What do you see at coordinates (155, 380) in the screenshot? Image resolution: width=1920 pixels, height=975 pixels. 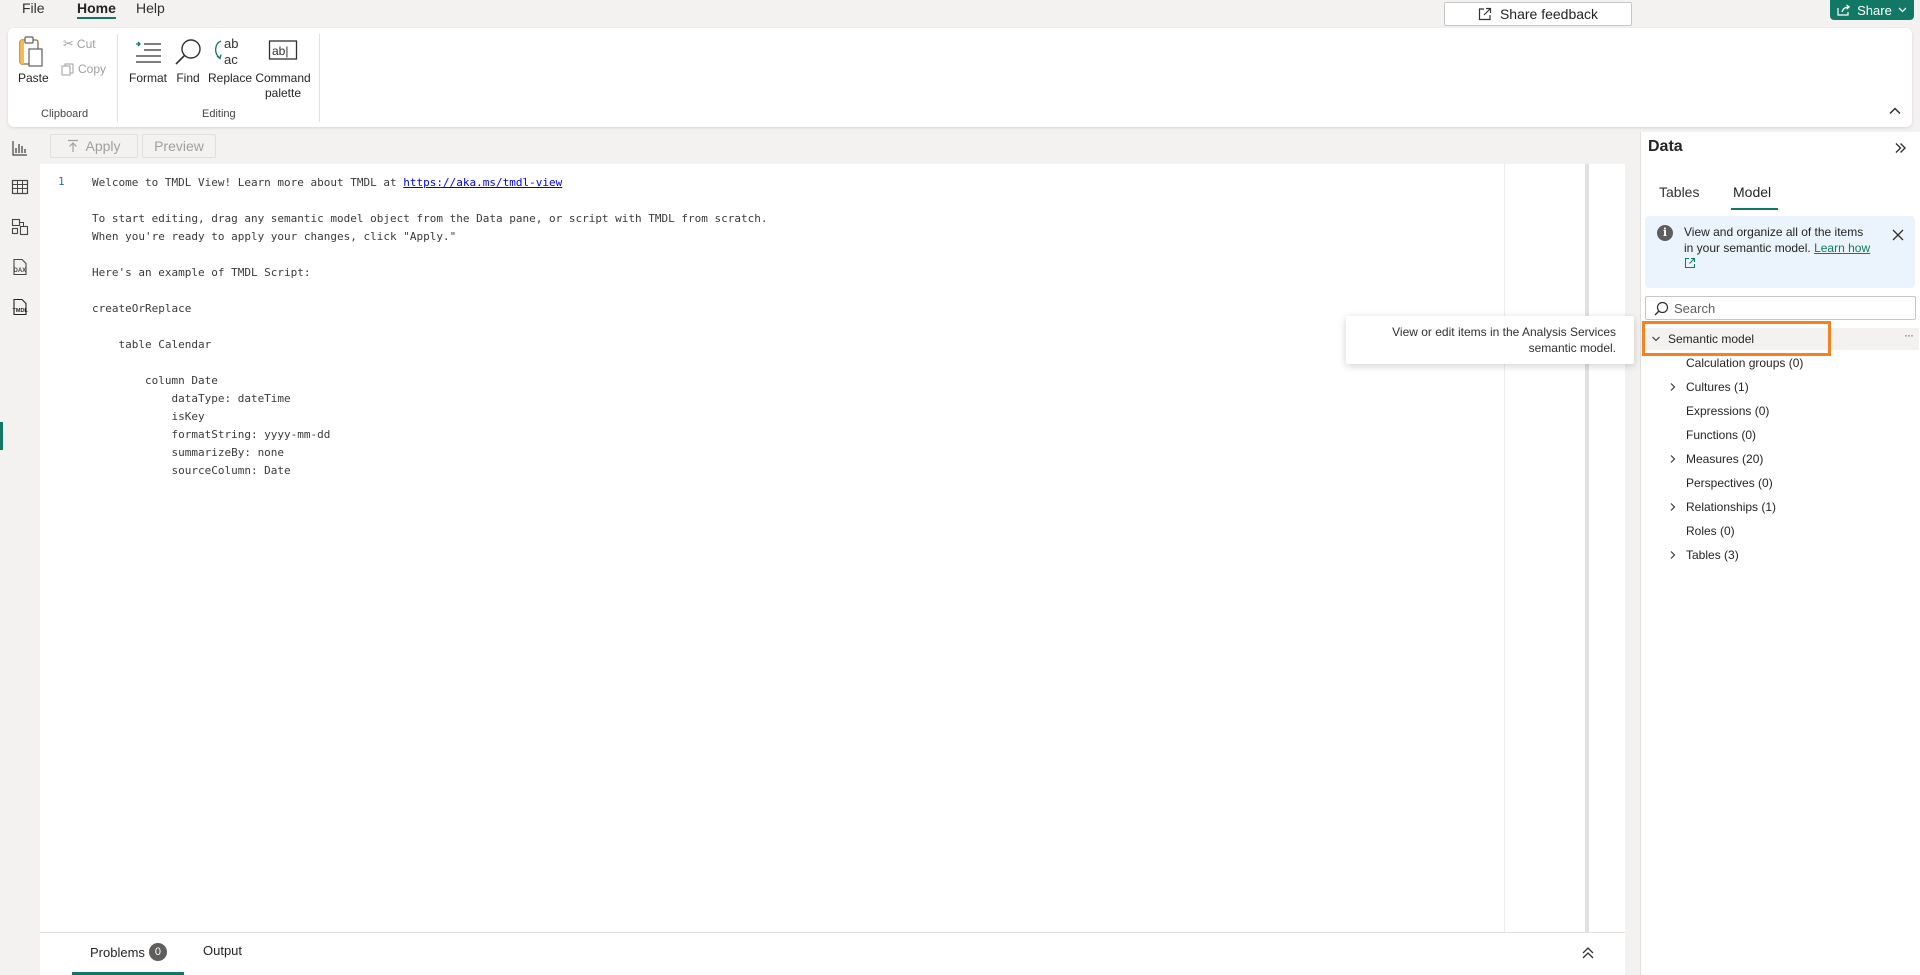 I see `code-line: column Date` at bounding box center [155, 380].